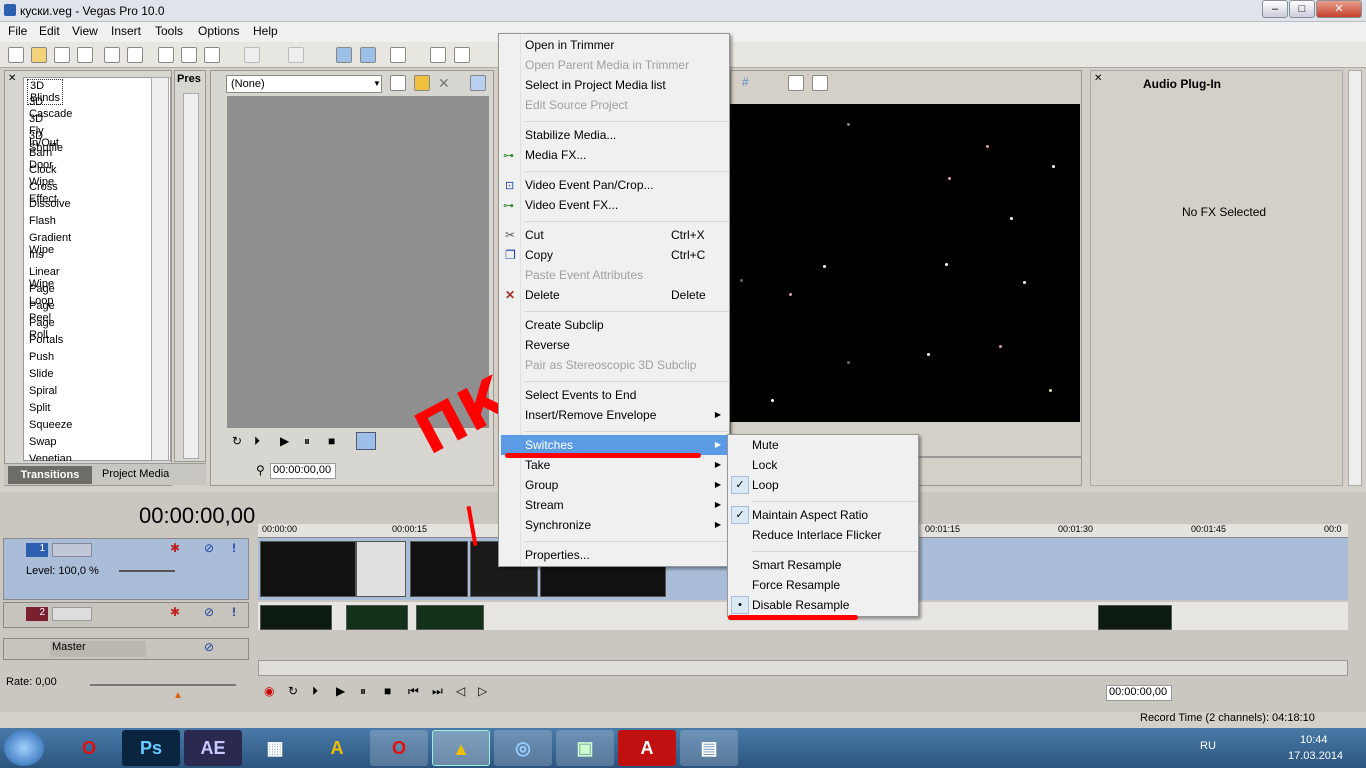 This screenshot has height=768, width=1366. I want to click on trimmer-display-icon, so click(478, 83).